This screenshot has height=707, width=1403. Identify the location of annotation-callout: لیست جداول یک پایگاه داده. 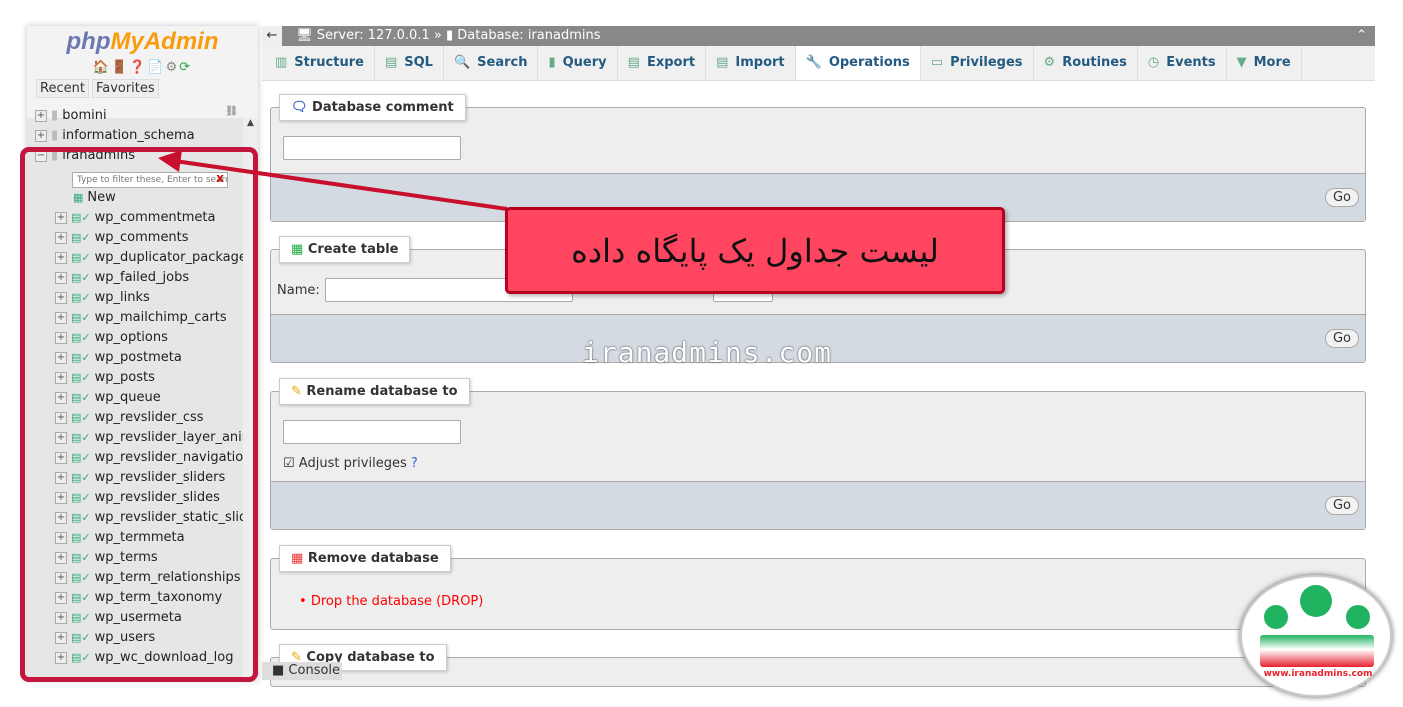
(755, 250).